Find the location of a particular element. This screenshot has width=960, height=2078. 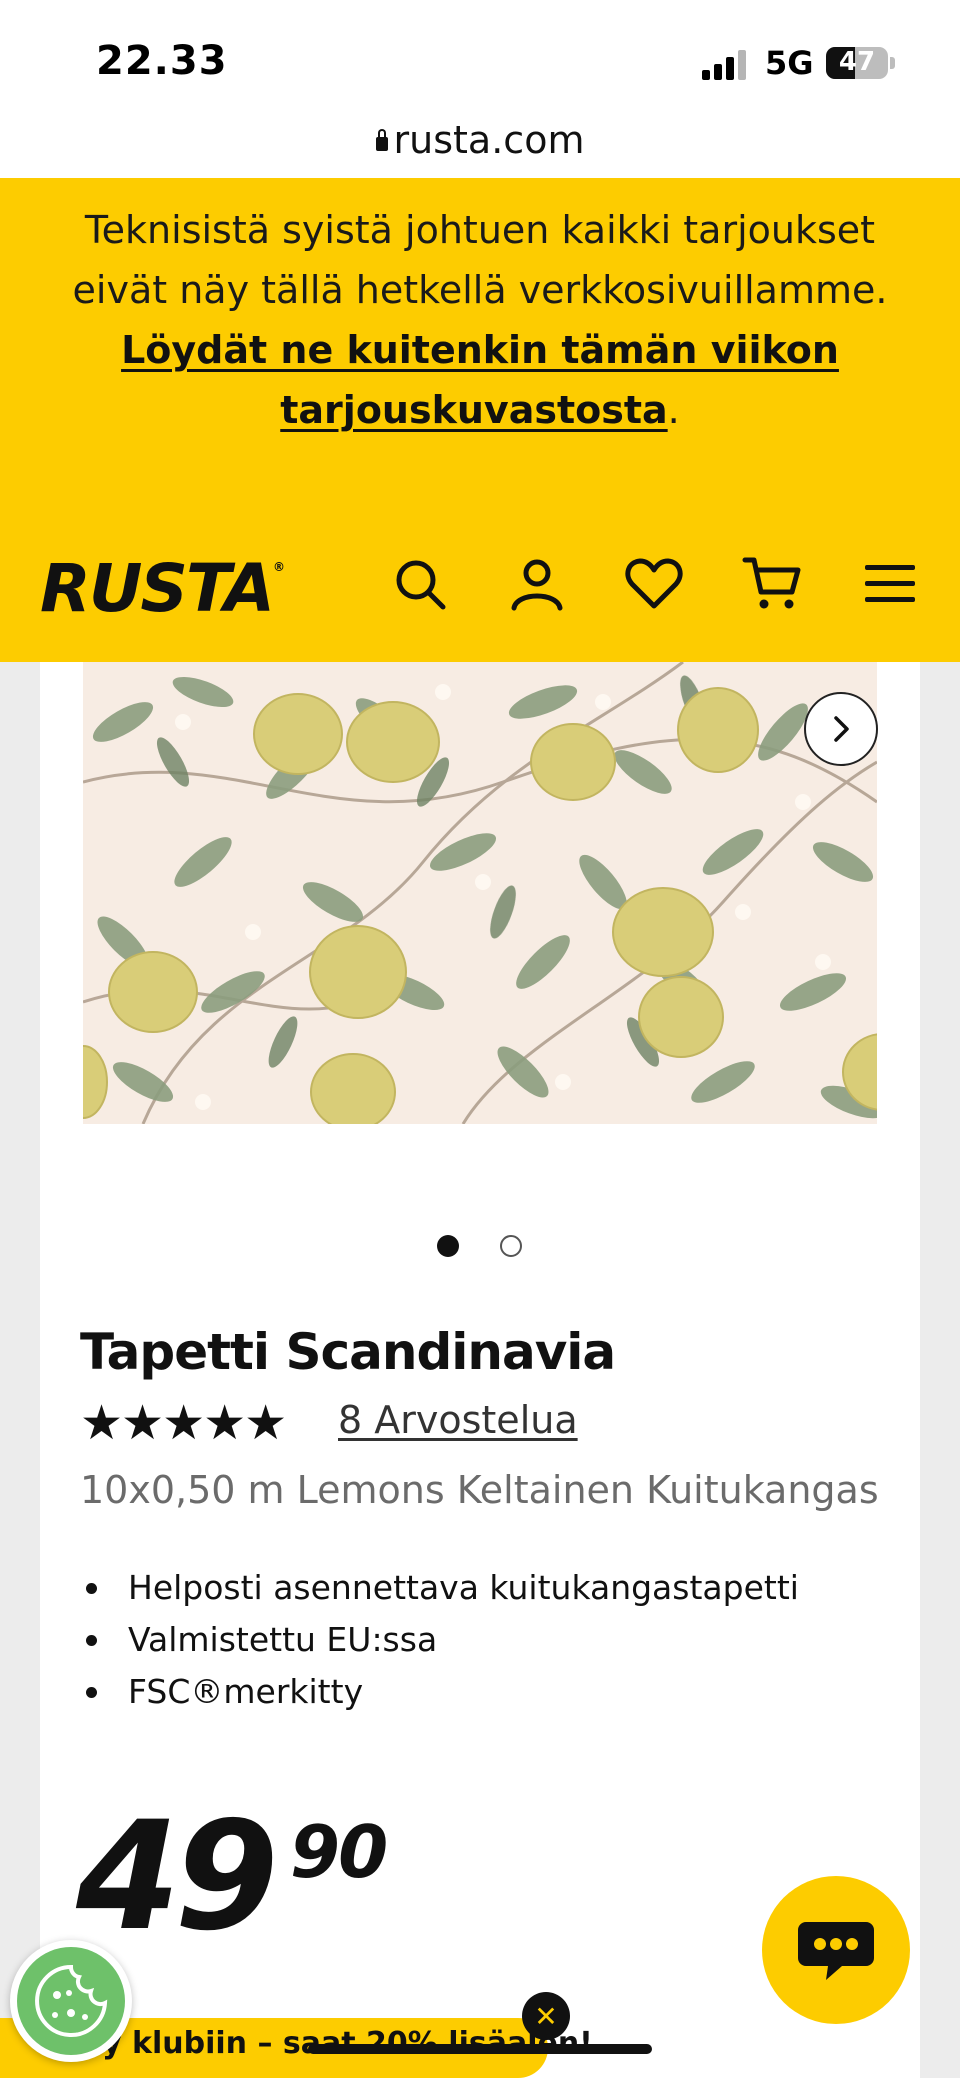

cart-icon is located at coordinates (771, 583).